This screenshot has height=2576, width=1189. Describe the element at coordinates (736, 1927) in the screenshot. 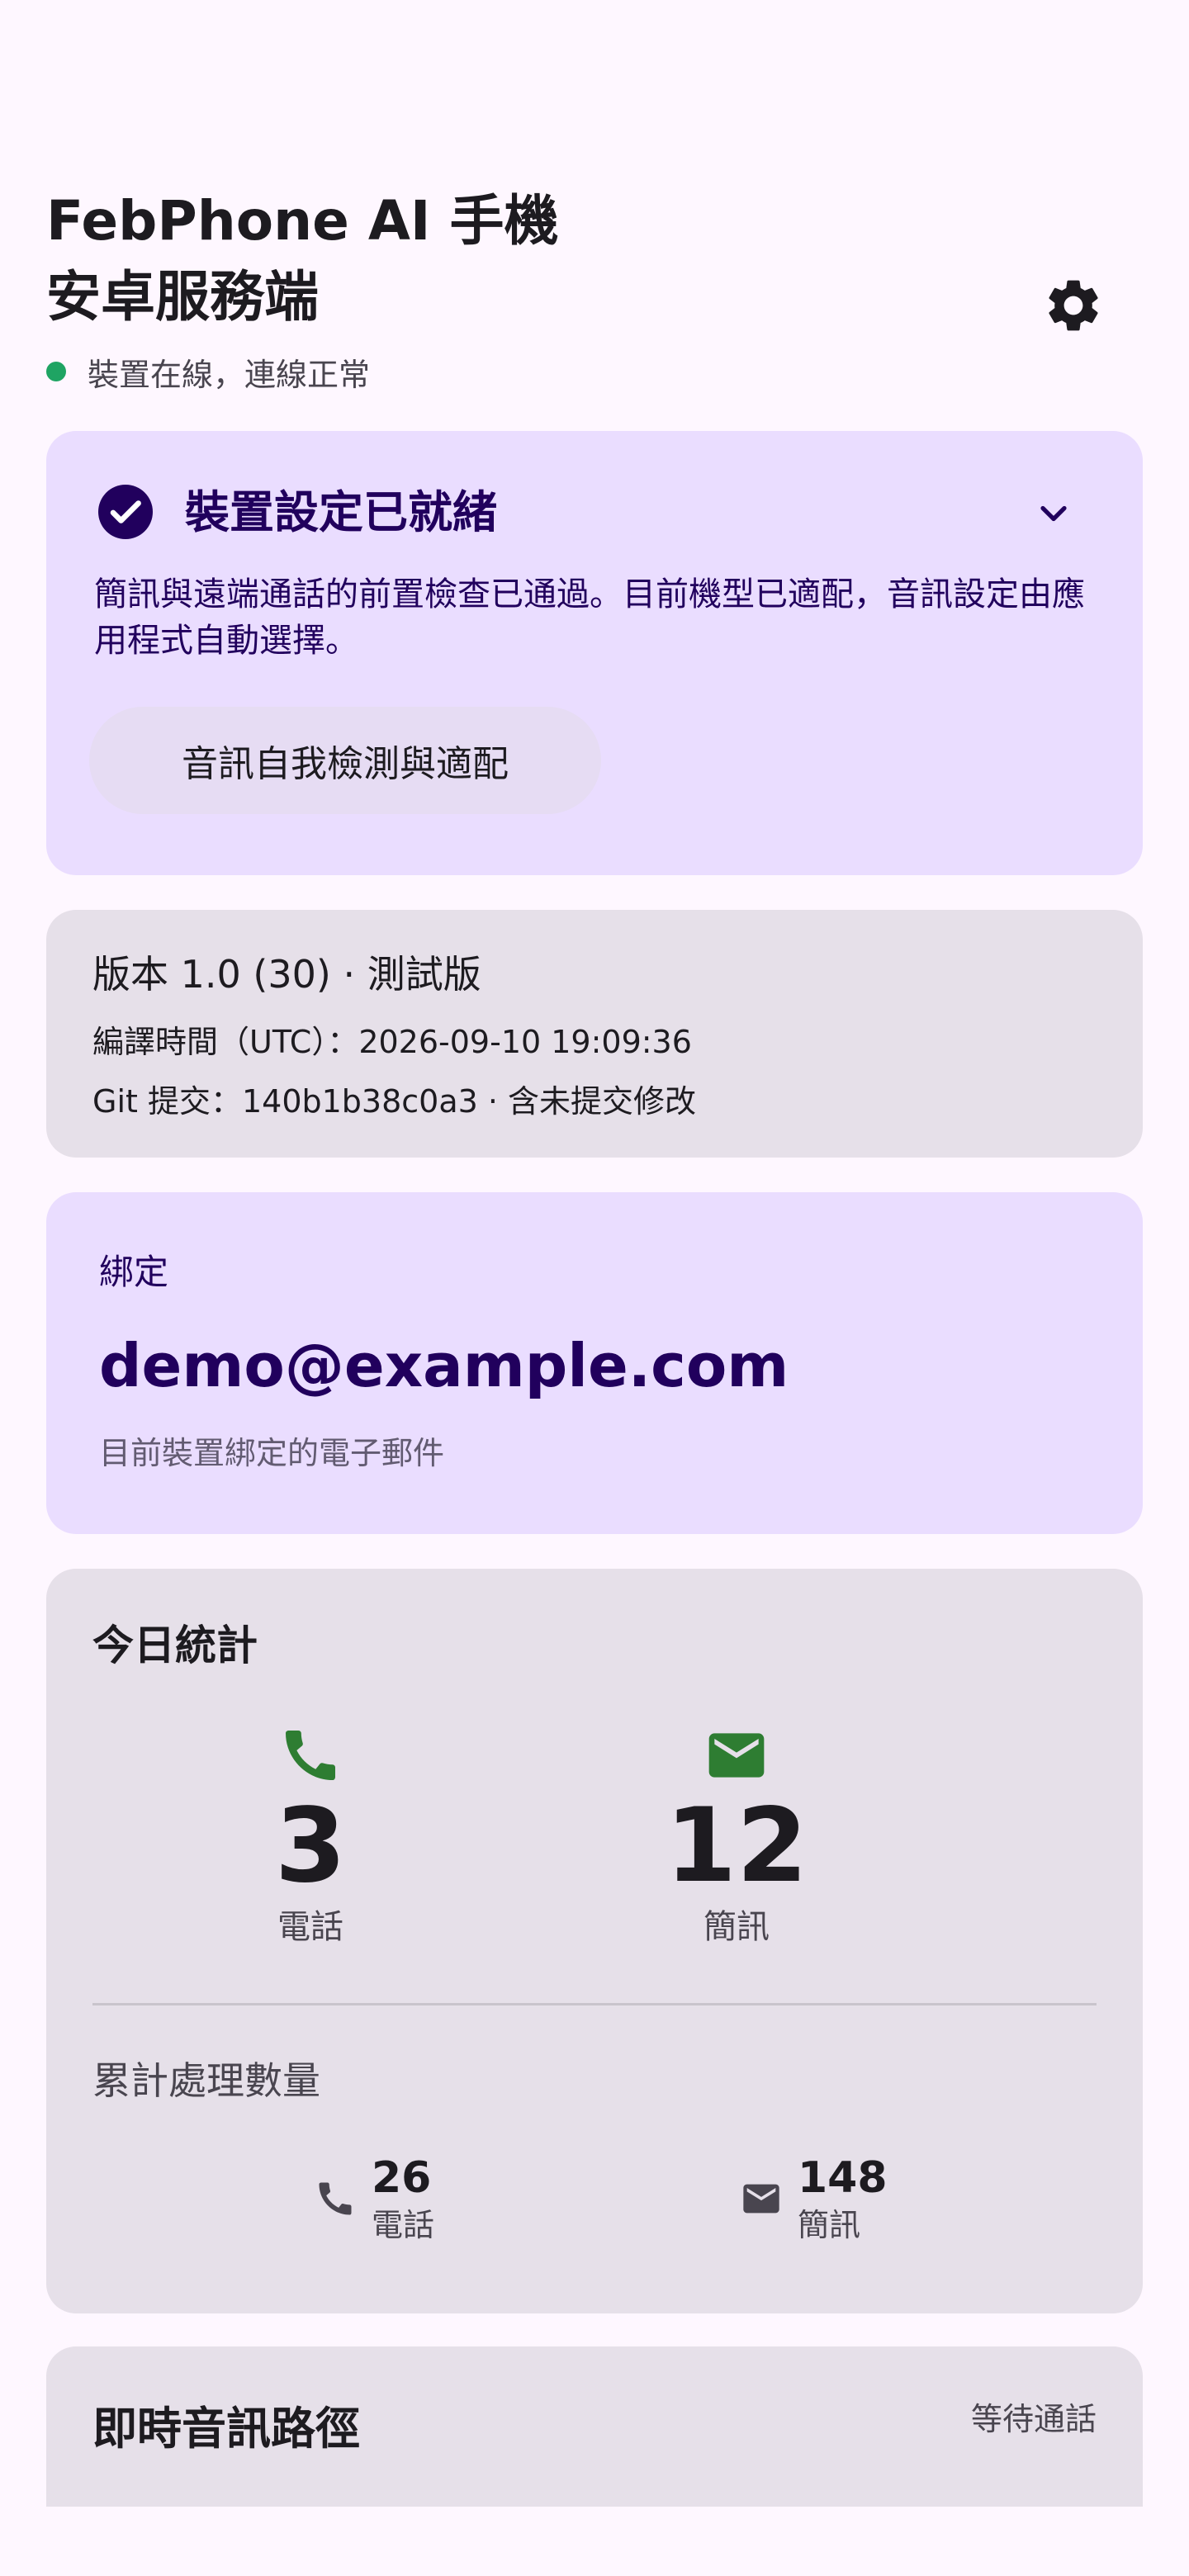

I see `today-sms-label: 簡訊` at that location.